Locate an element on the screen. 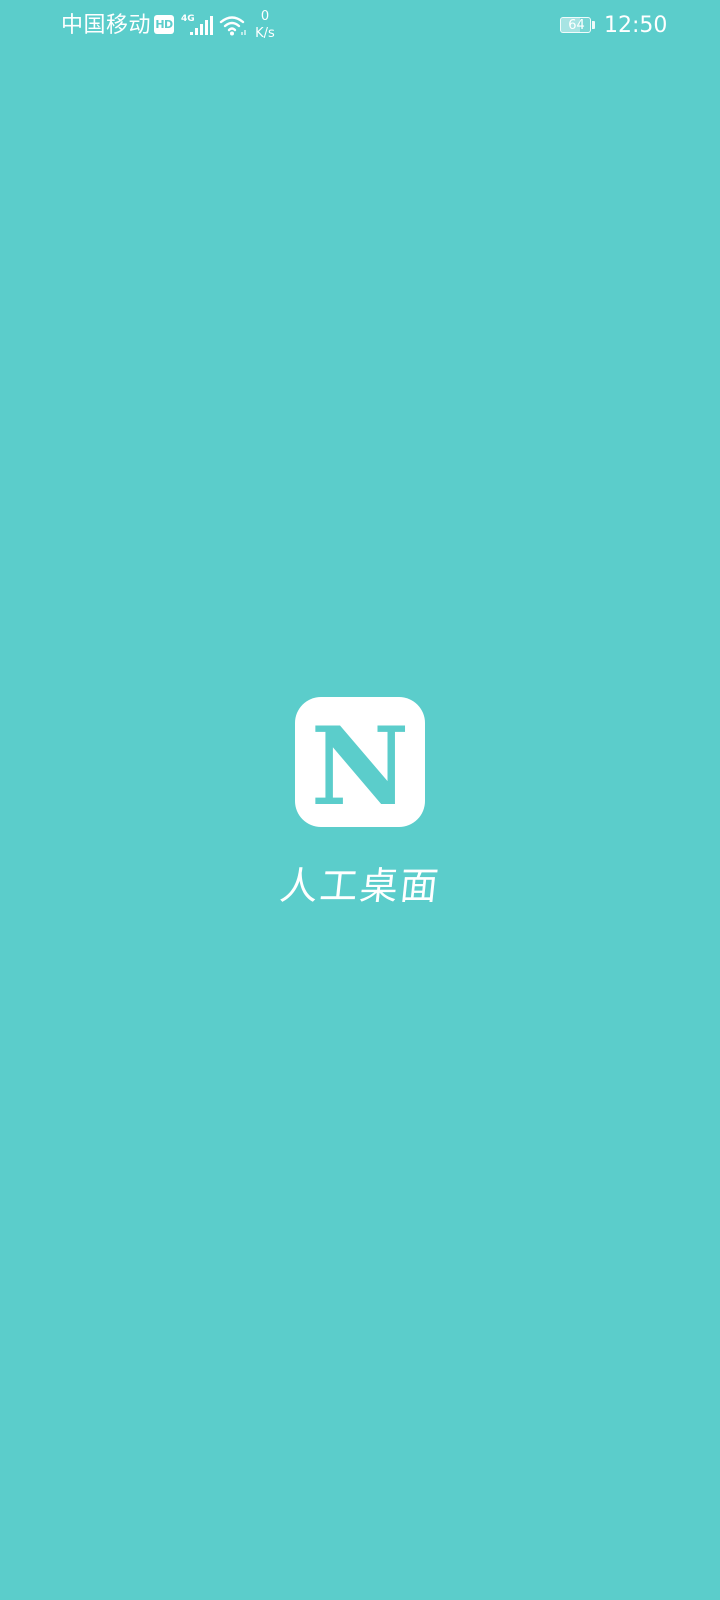 The height and width of the screenshot is (1600, 720). battery-level: 64 is located at coordinates (576, 25).